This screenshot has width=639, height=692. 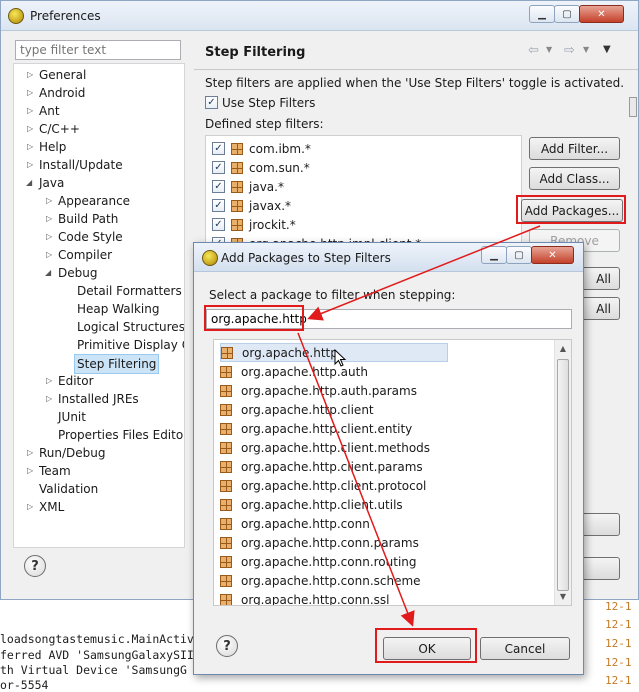 I want to click on arrow-to-input, so click(x=424, y=273).